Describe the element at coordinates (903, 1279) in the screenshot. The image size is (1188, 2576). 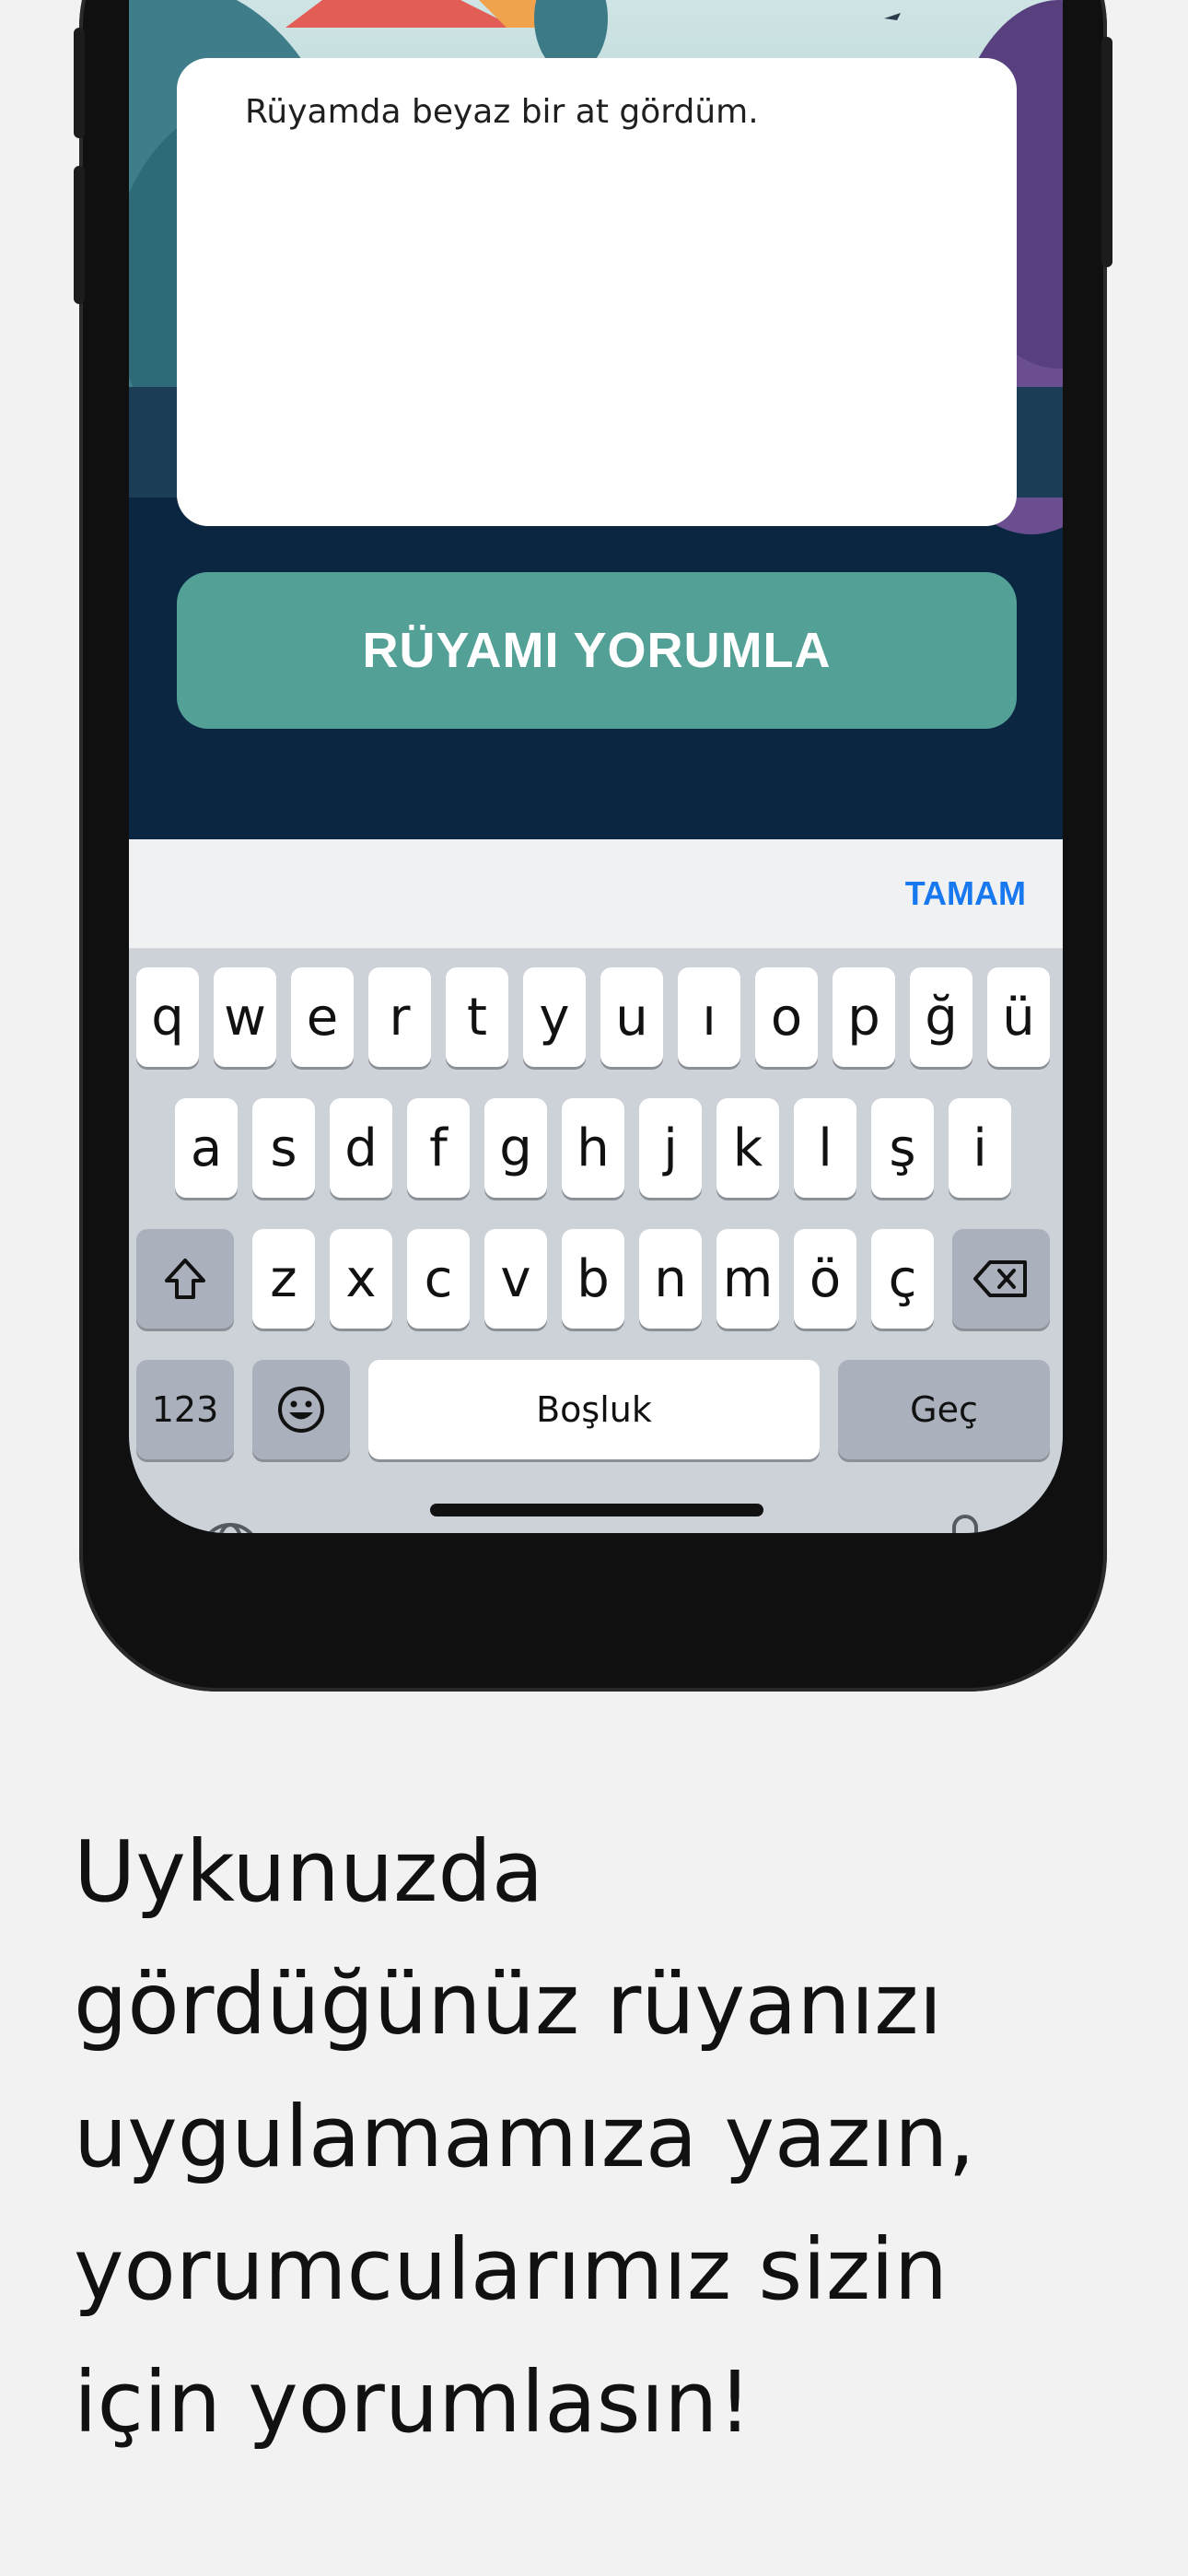
I see `key: ç` at that location.